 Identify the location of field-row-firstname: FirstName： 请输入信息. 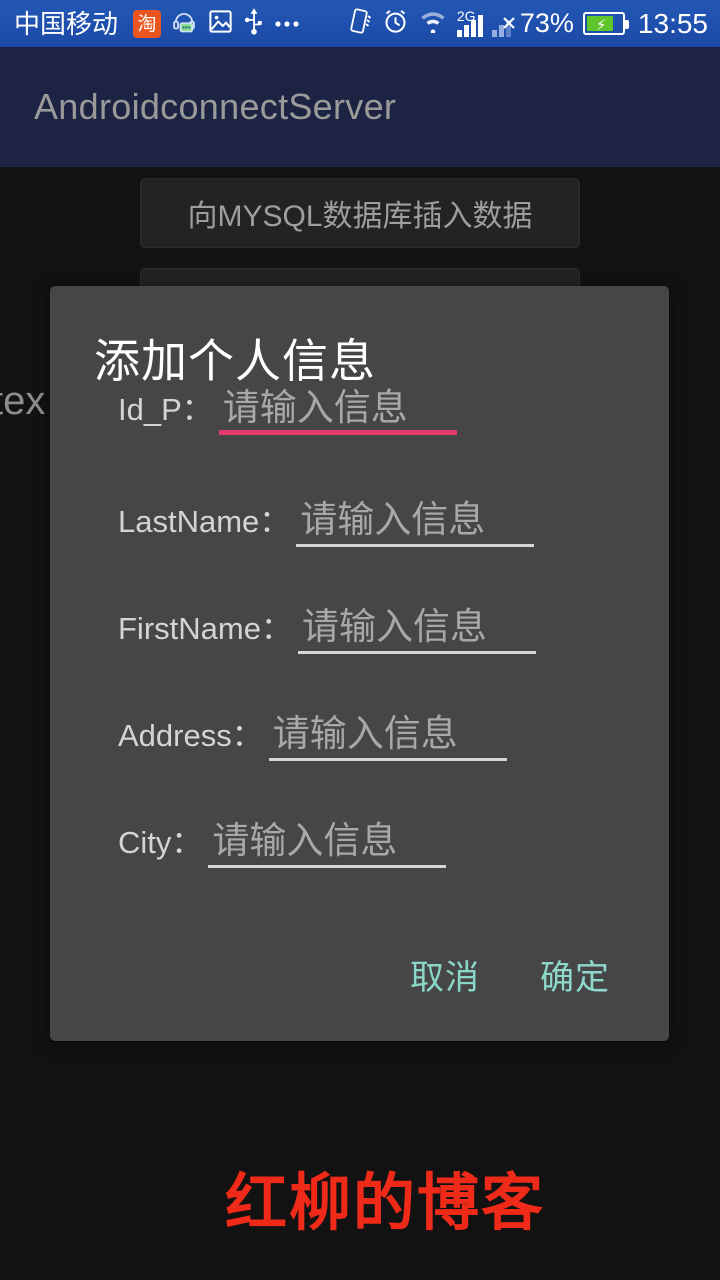
(369, 656).